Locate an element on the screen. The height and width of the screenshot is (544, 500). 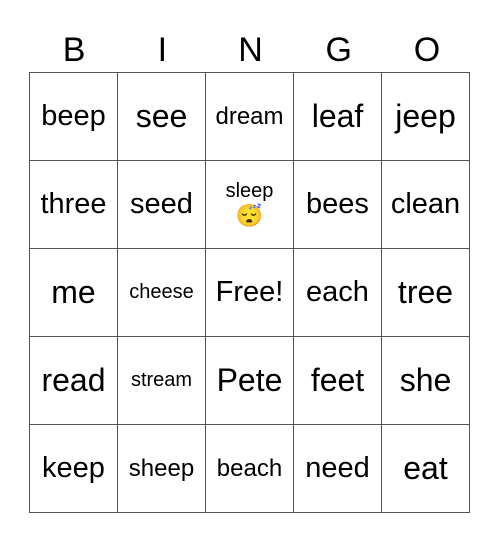
cell-word: feet is located at coordinates (337, 379).